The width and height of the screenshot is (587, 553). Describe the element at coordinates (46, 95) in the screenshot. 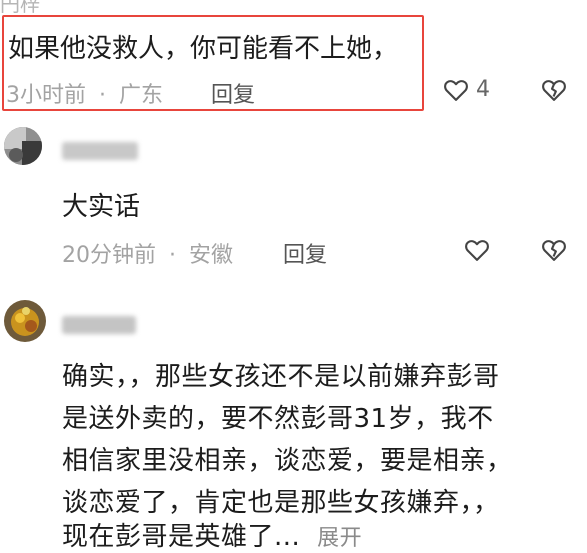

I see `comment-time: 3小时前` at that location.